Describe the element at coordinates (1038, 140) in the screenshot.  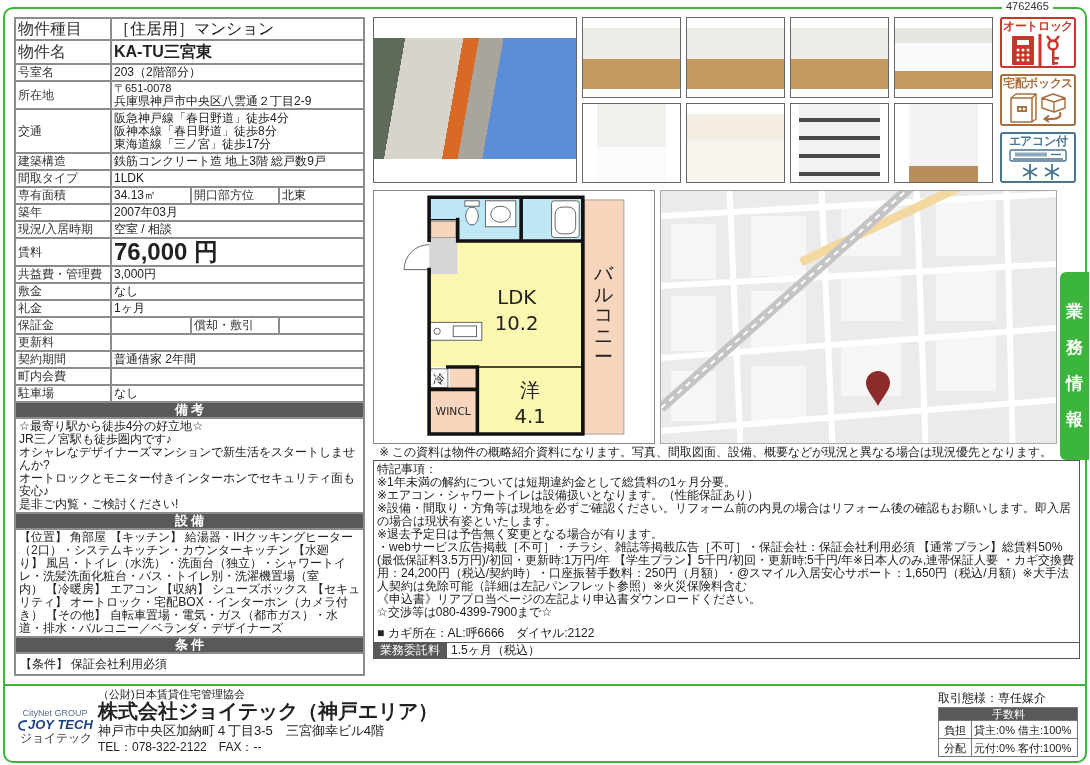
I see `badge-label: エアコン付` at that location.